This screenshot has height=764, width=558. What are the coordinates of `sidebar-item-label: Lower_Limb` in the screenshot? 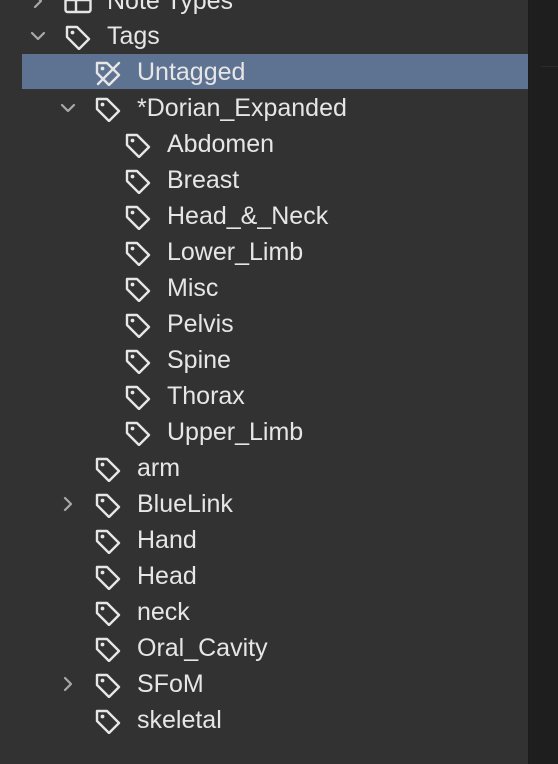 It's located at (235, 252).